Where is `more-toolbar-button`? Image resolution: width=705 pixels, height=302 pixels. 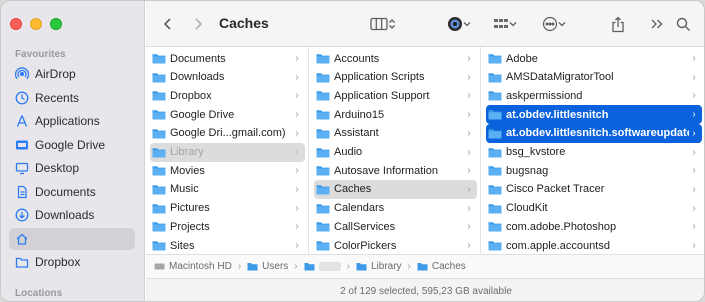
more-toolbar-button is located at coordinates (657, 24).